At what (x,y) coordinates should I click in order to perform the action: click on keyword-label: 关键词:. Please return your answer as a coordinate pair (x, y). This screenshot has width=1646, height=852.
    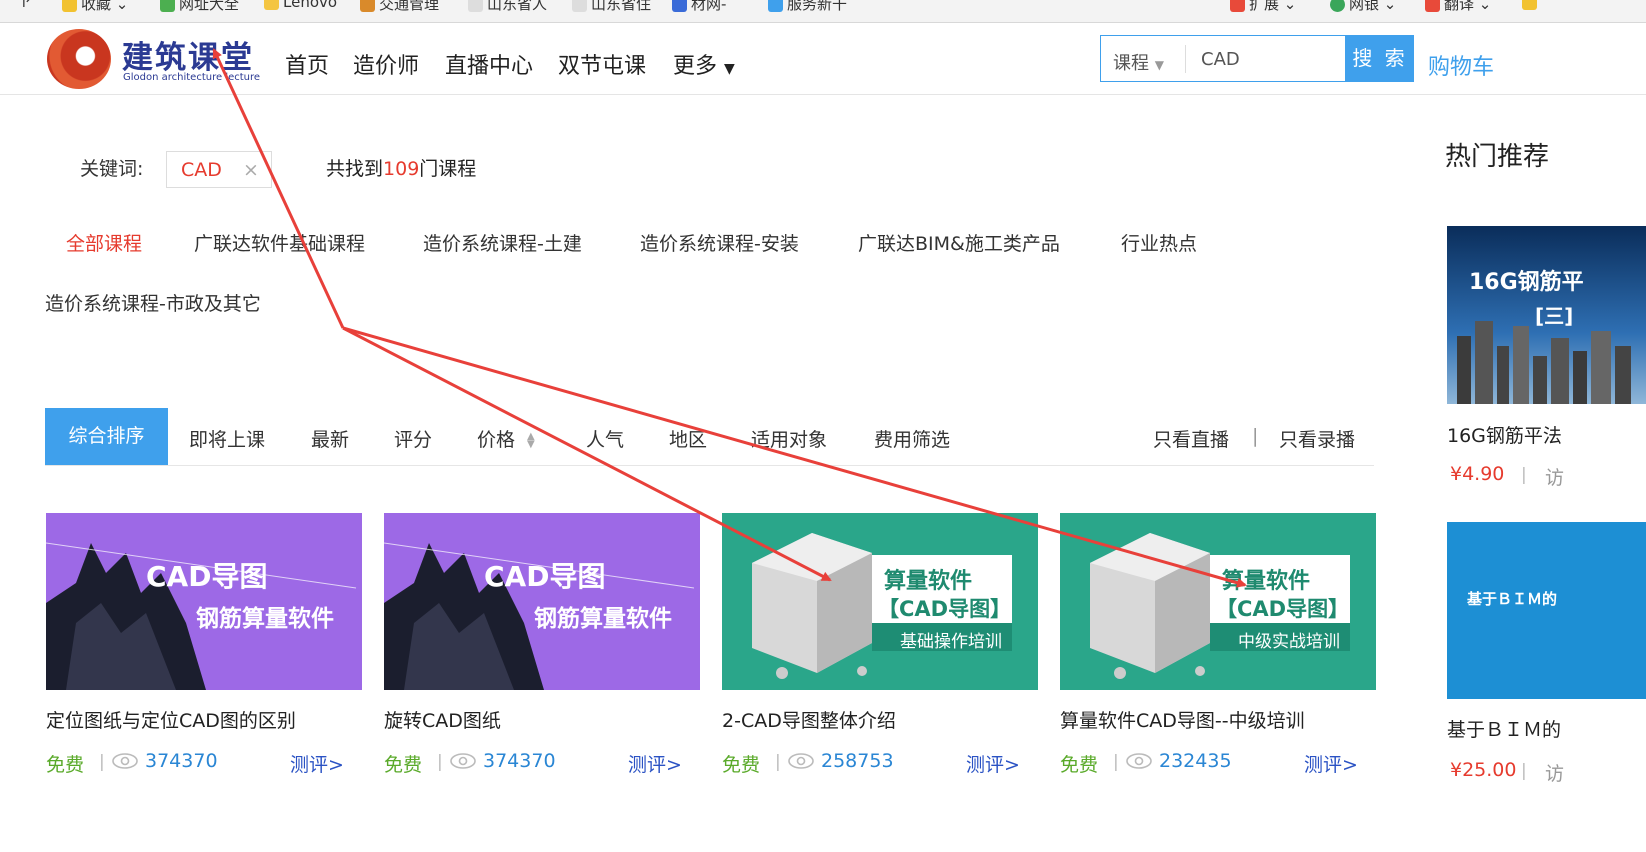
    Looking at the image, I should click on (112, 169).